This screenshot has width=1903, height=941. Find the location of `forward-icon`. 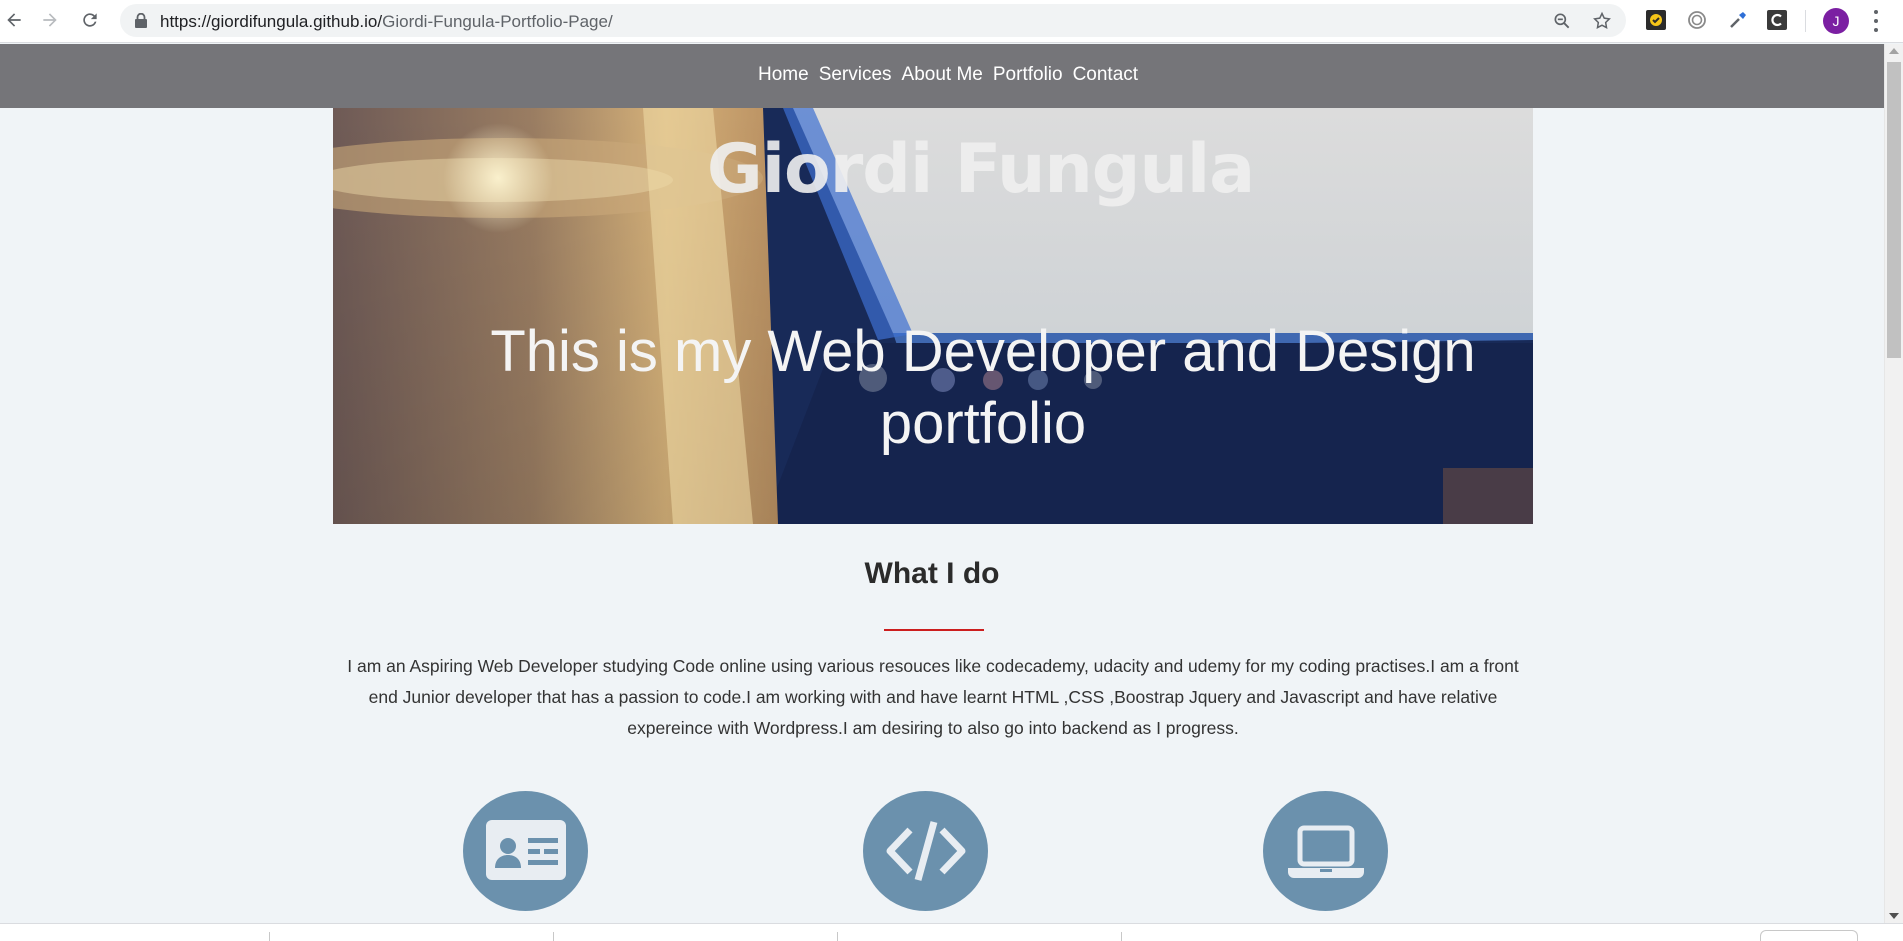

forward-icon is located at coordinates (50, 20).